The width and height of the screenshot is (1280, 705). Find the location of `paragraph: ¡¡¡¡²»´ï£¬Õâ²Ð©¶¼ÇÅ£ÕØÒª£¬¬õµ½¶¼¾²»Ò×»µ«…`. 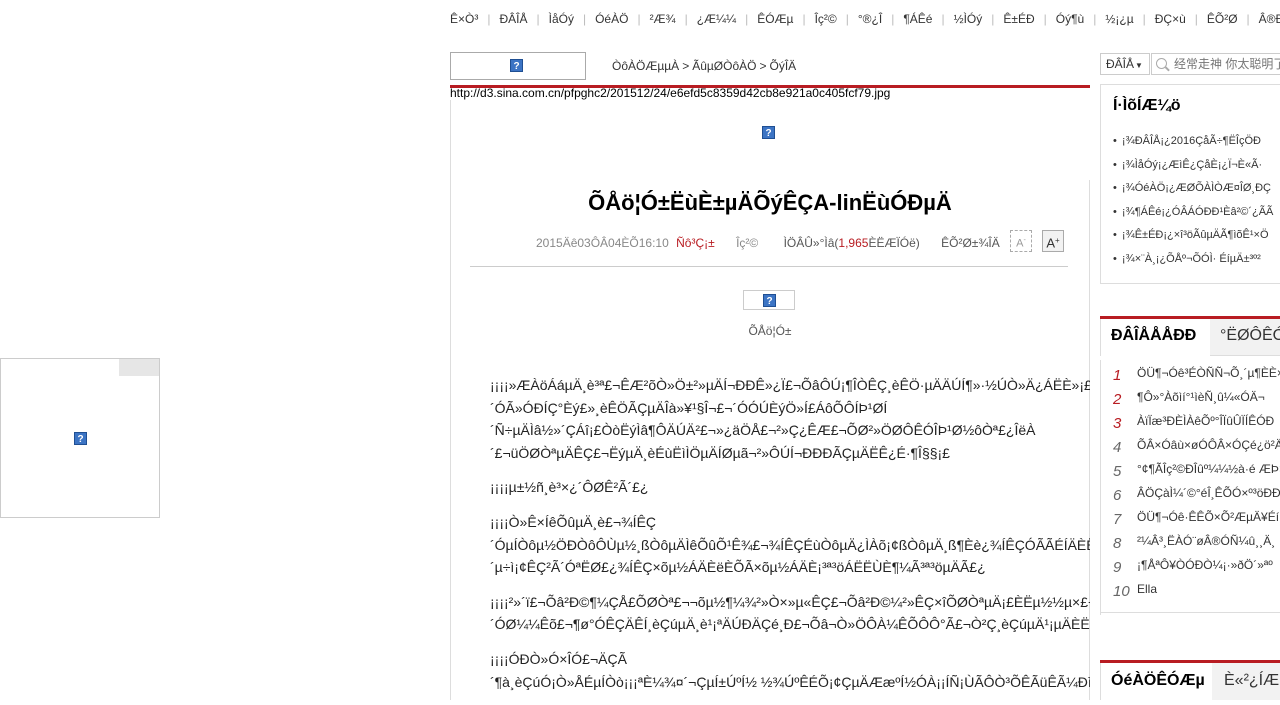

paragraph: ¡¡¡¡²»´ï£¬Õâ²Ð©¶¼ÇÅ£ÕØÒª£¬¬õµ½¶¼¾²»Ò×»µ«… is located at coordinates (790, 613).